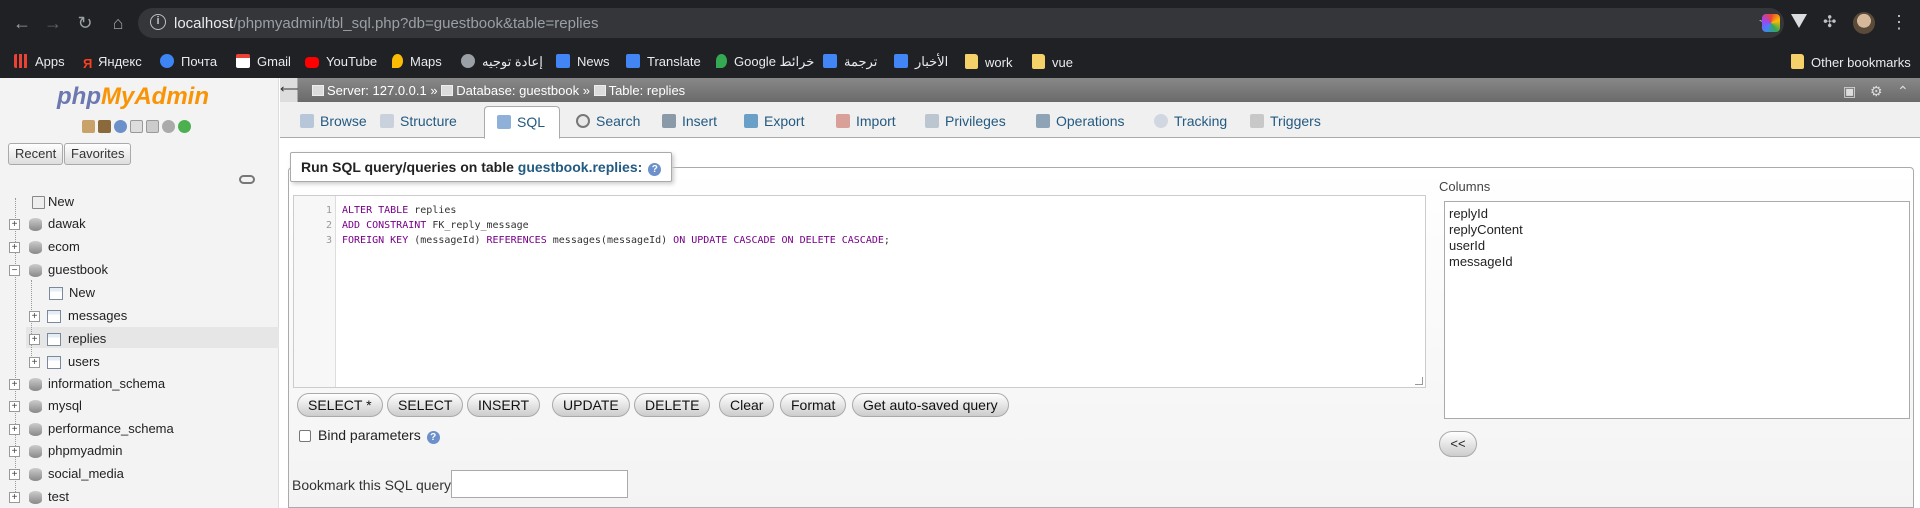 This screenshot has width=1920, height=508. Describe the element at coordinates (1419, 381) in the screenshot. I see `resize-handle` at that location.